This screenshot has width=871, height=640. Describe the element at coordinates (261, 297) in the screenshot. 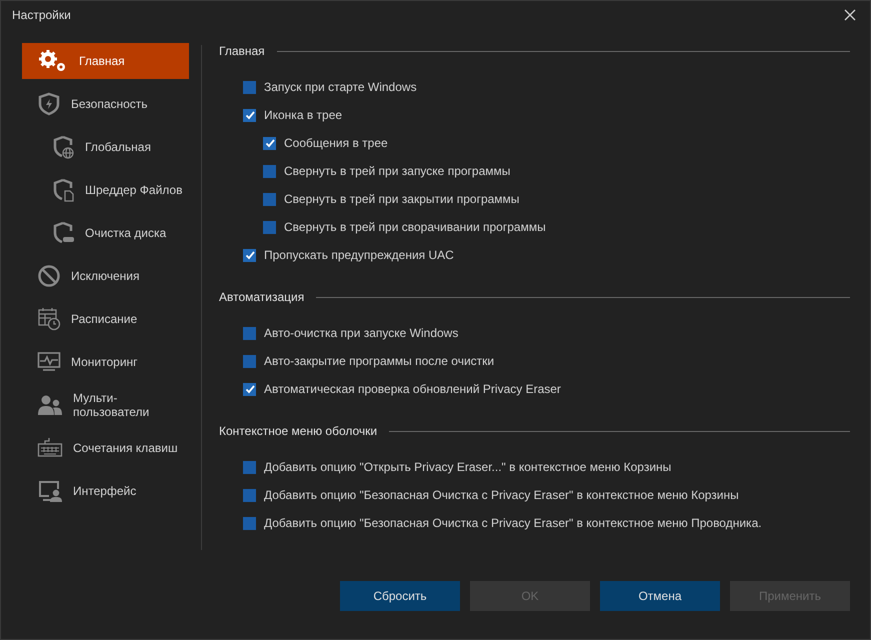

I see `section-title: Автоматизация` at that location.